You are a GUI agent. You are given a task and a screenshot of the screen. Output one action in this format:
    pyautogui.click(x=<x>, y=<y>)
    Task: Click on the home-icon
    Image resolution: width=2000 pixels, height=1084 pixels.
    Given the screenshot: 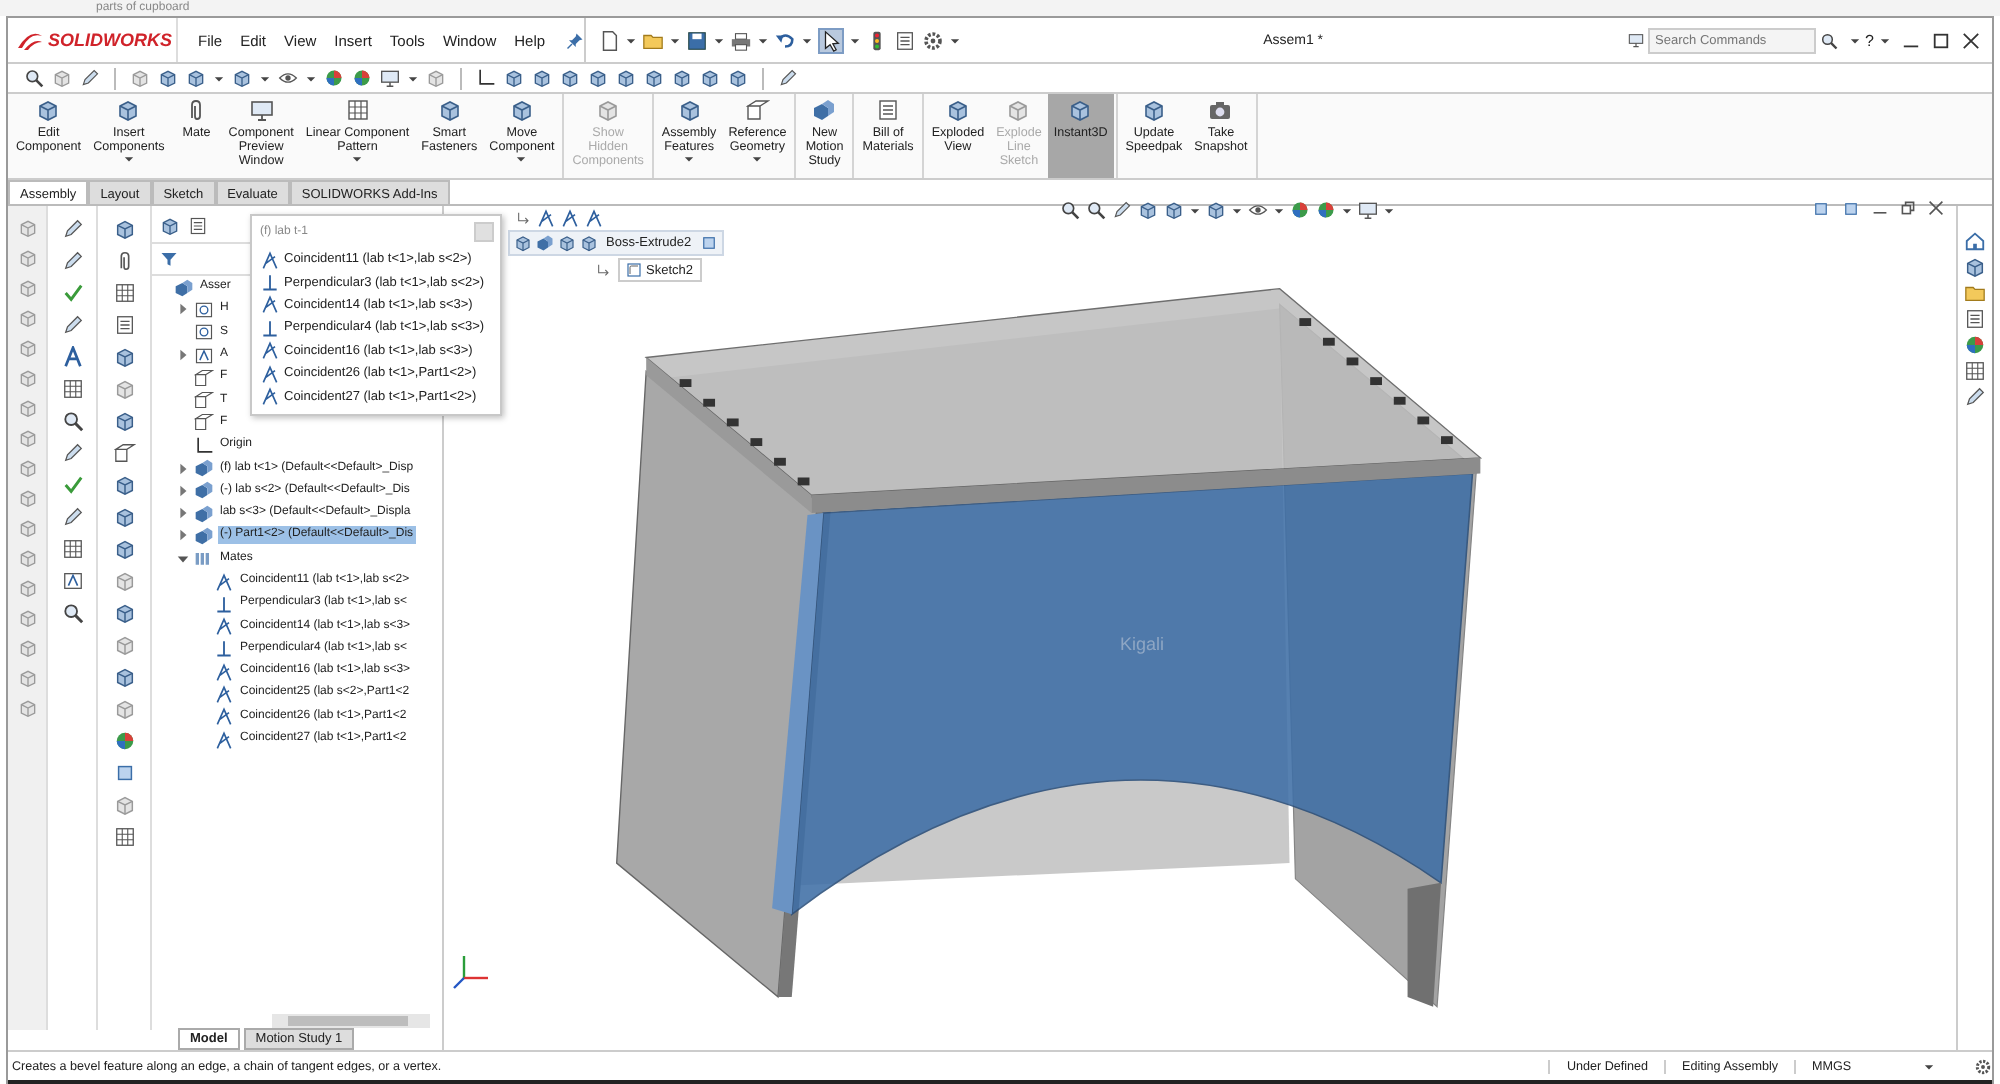 What is the action you would take?
    pyautogui.click(x=1975, y=241)
    